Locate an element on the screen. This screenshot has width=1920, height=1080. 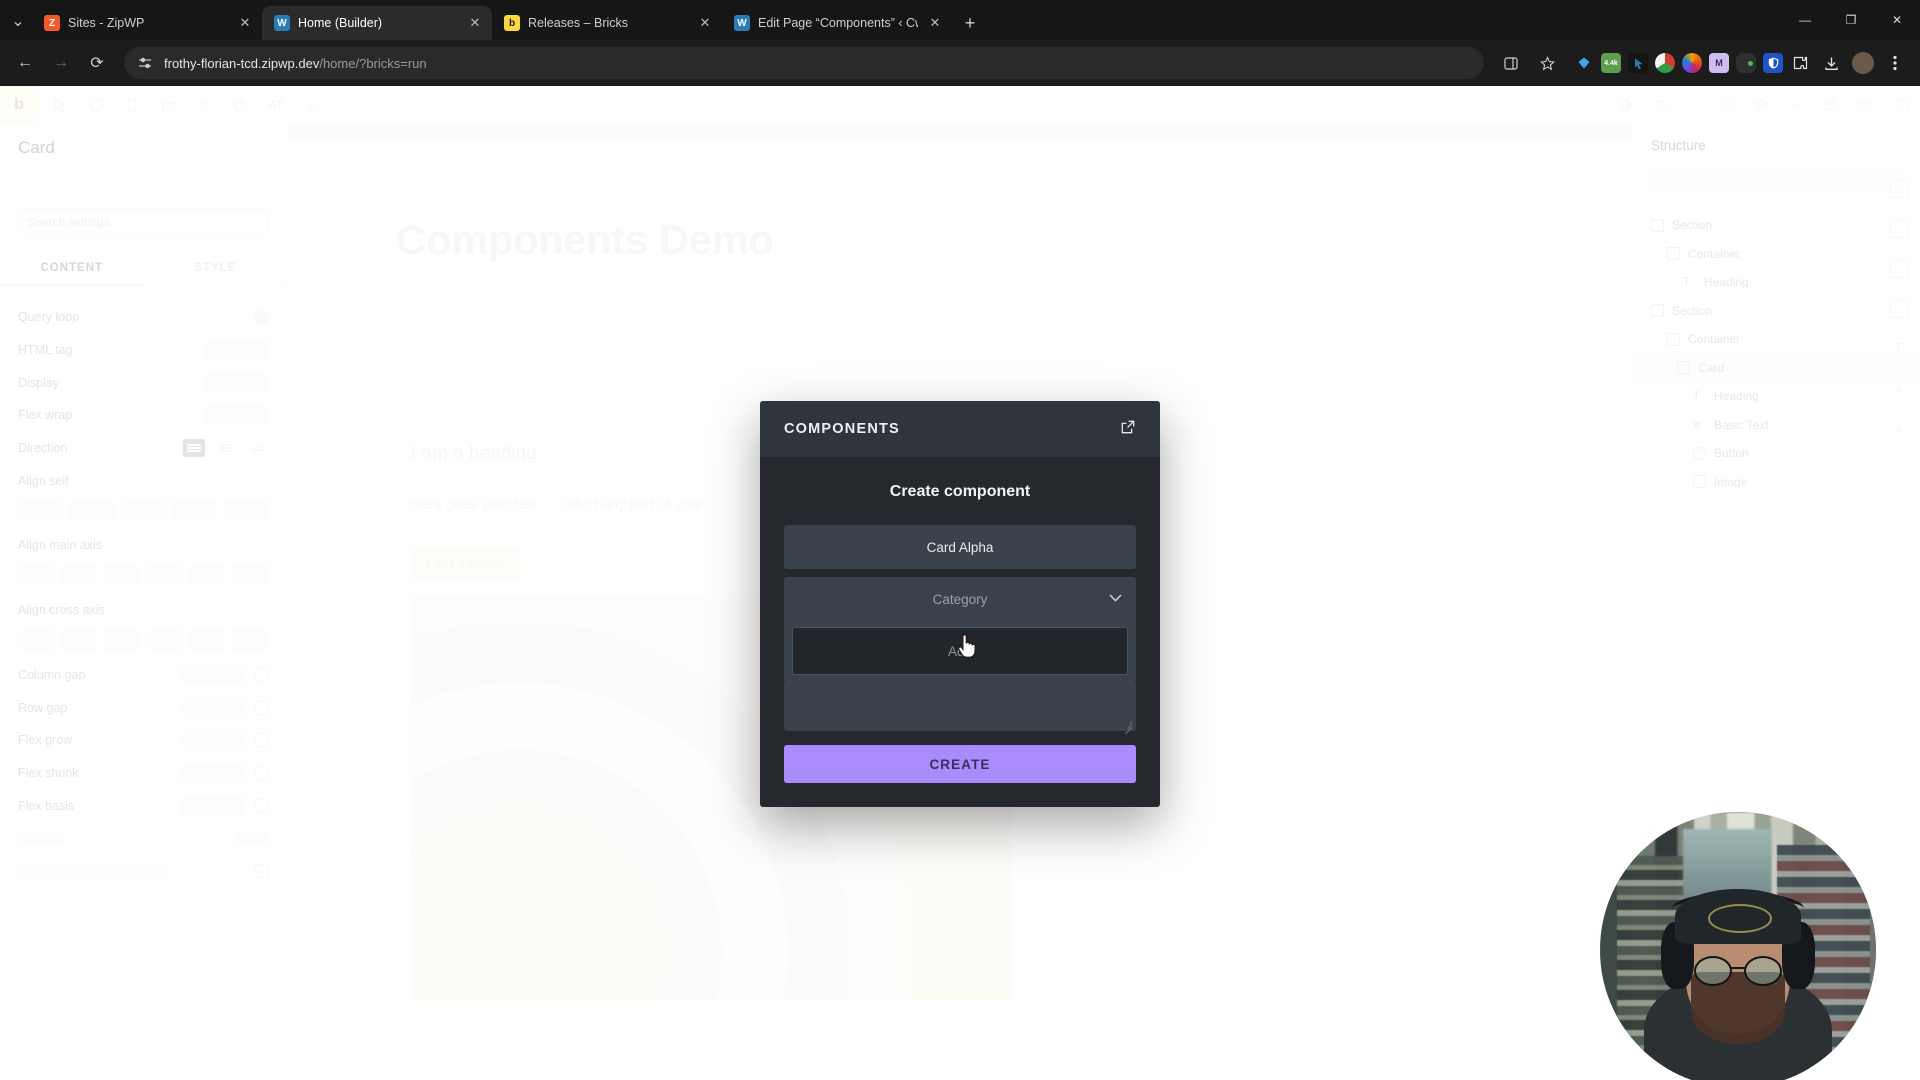
category-select: Category is located at coordinates (960, 599).